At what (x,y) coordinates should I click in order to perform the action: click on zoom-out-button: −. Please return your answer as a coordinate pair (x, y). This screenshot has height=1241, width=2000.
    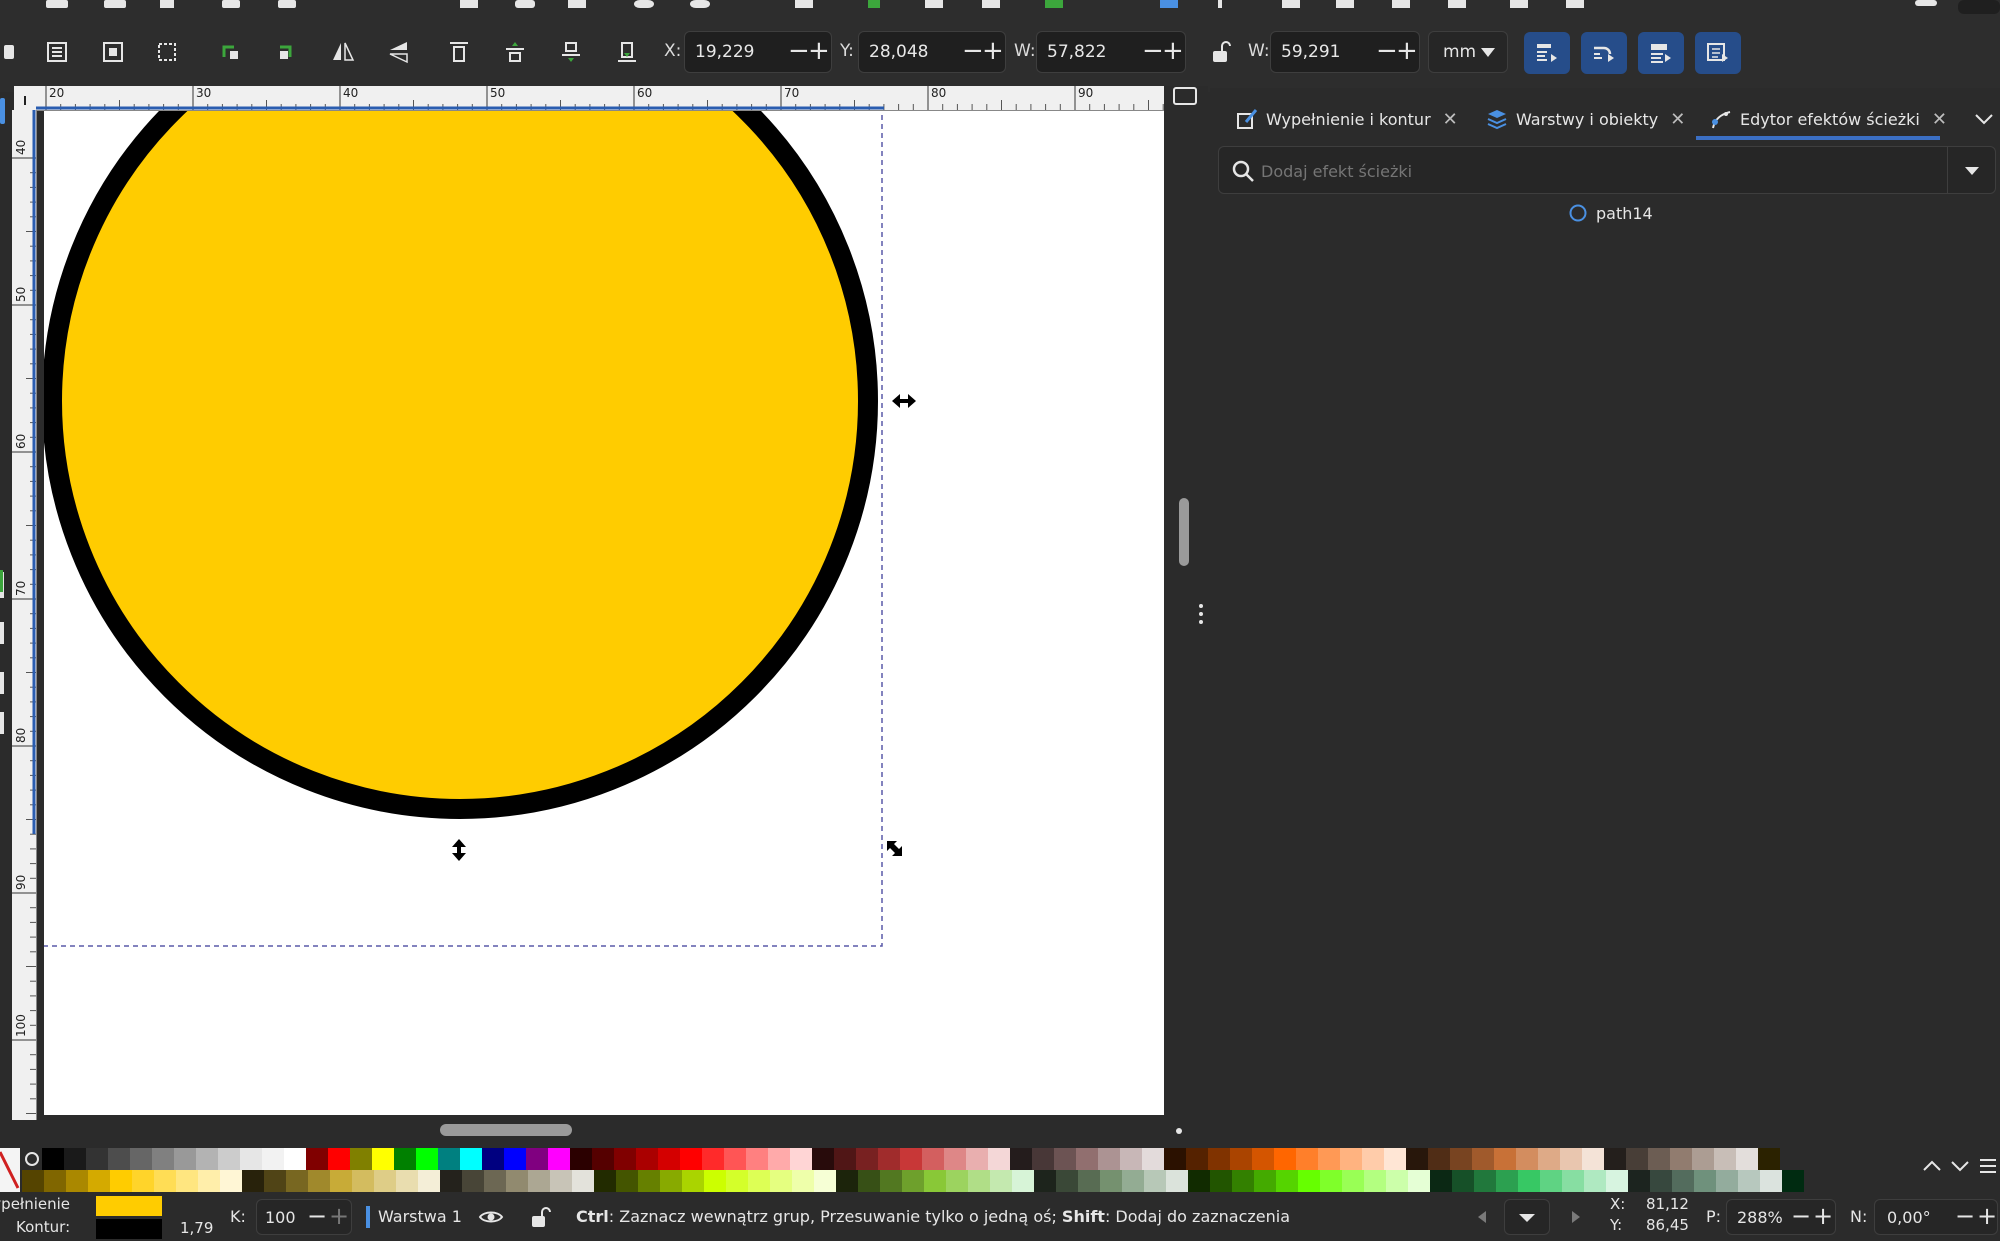
    Looking at the image, I should click on (1801, 1216).